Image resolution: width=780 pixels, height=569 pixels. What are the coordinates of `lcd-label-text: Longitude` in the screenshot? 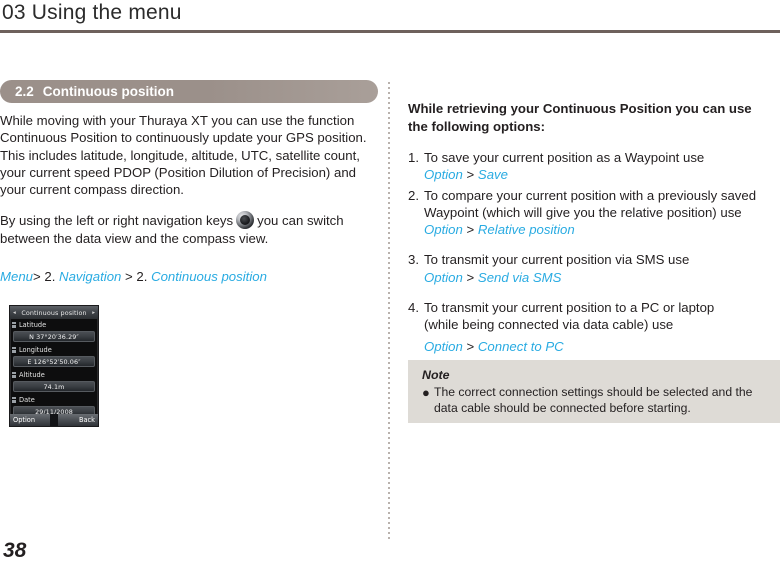 It's located at (35, 350).